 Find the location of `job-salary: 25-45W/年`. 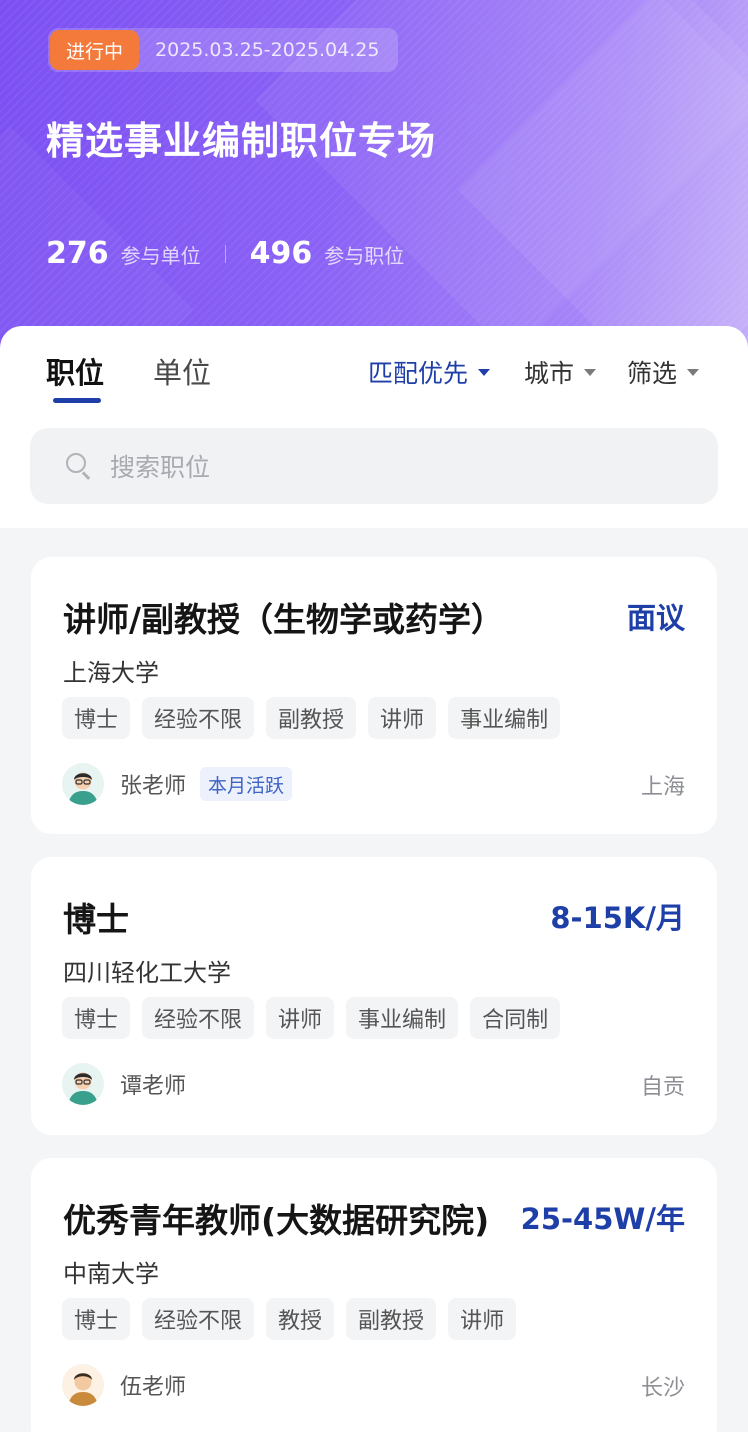

job-salary: 25-45W/年 is located at coordinates (602, 1219).